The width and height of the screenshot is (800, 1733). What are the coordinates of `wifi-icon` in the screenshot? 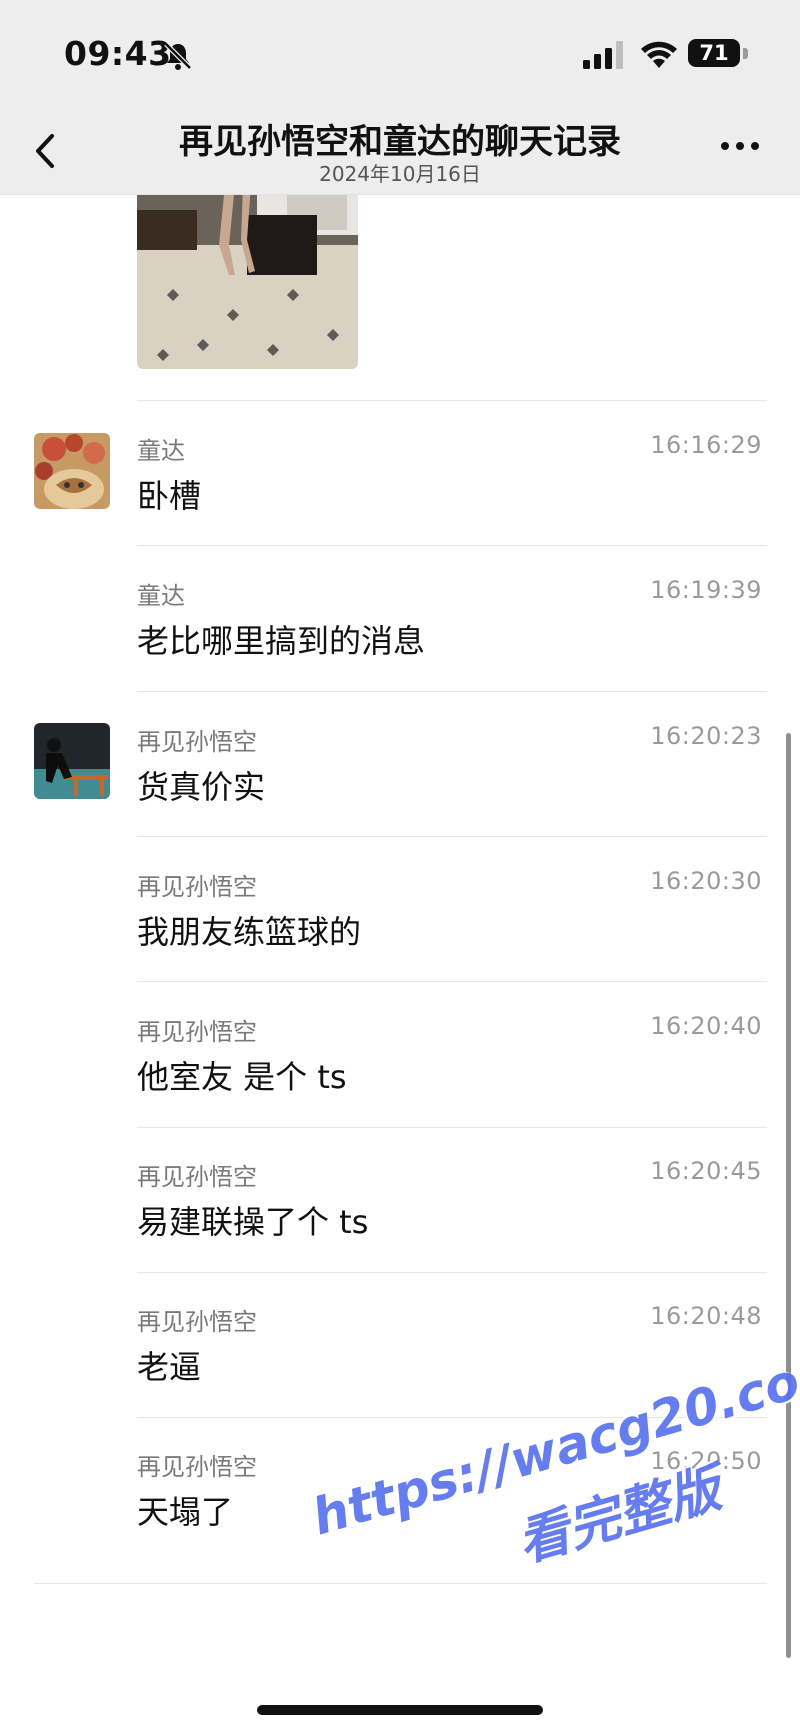 It's located at (659, 54).